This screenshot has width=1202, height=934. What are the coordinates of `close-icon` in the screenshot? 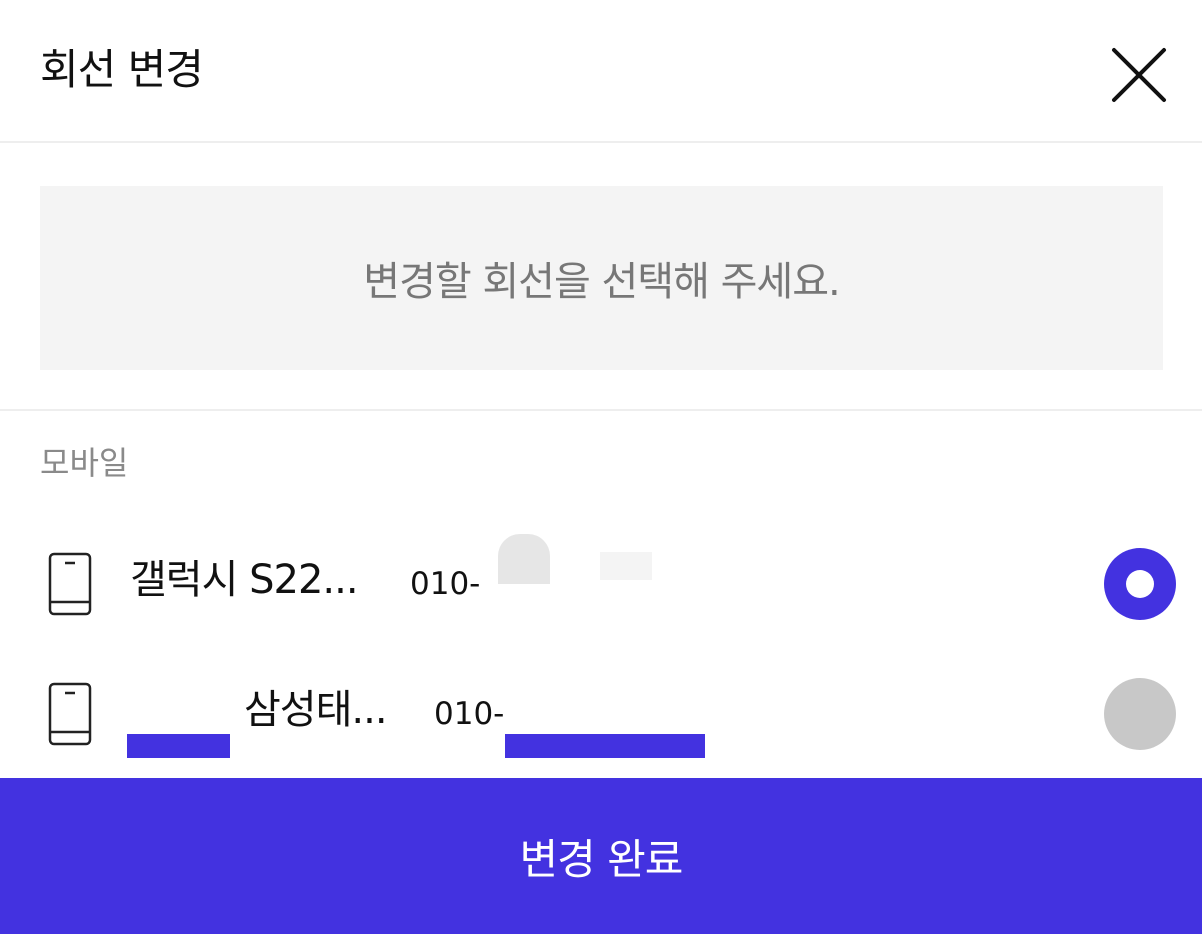 It's located at (1139, 75).